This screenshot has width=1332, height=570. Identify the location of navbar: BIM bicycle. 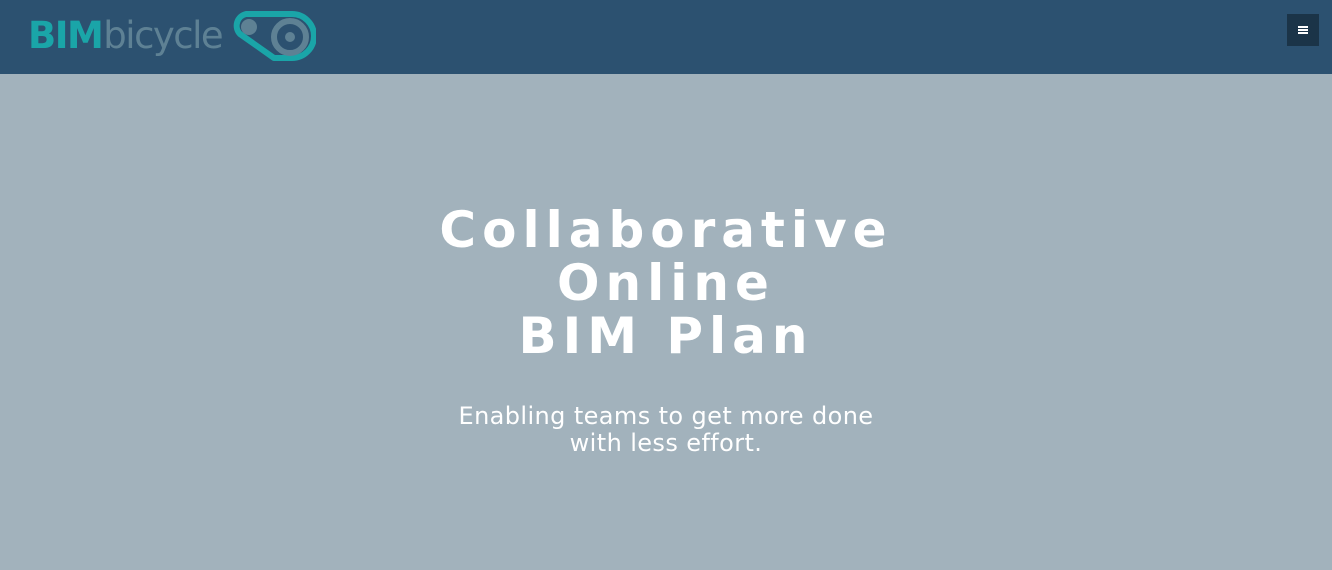
(666, 37).